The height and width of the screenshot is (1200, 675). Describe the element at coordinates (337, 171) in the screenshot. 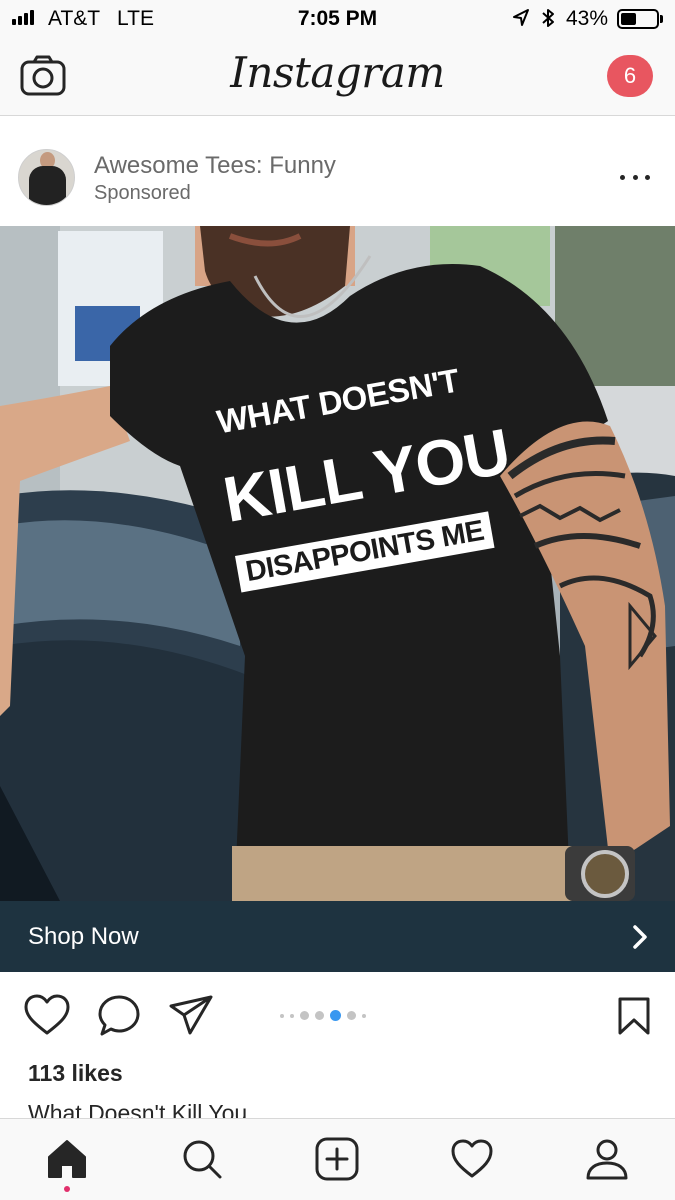

I see `post-header: Awesome Tees: Funny Sponsored` at that location.